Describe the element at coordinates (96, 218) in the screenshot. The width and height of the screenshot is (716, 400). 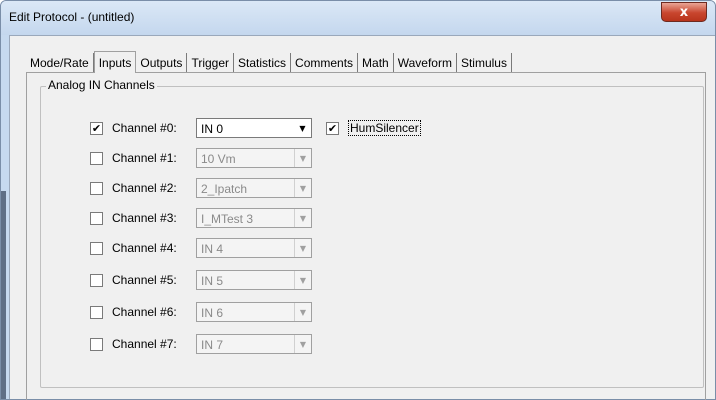
I see `channel-3-checkbox` at that location.